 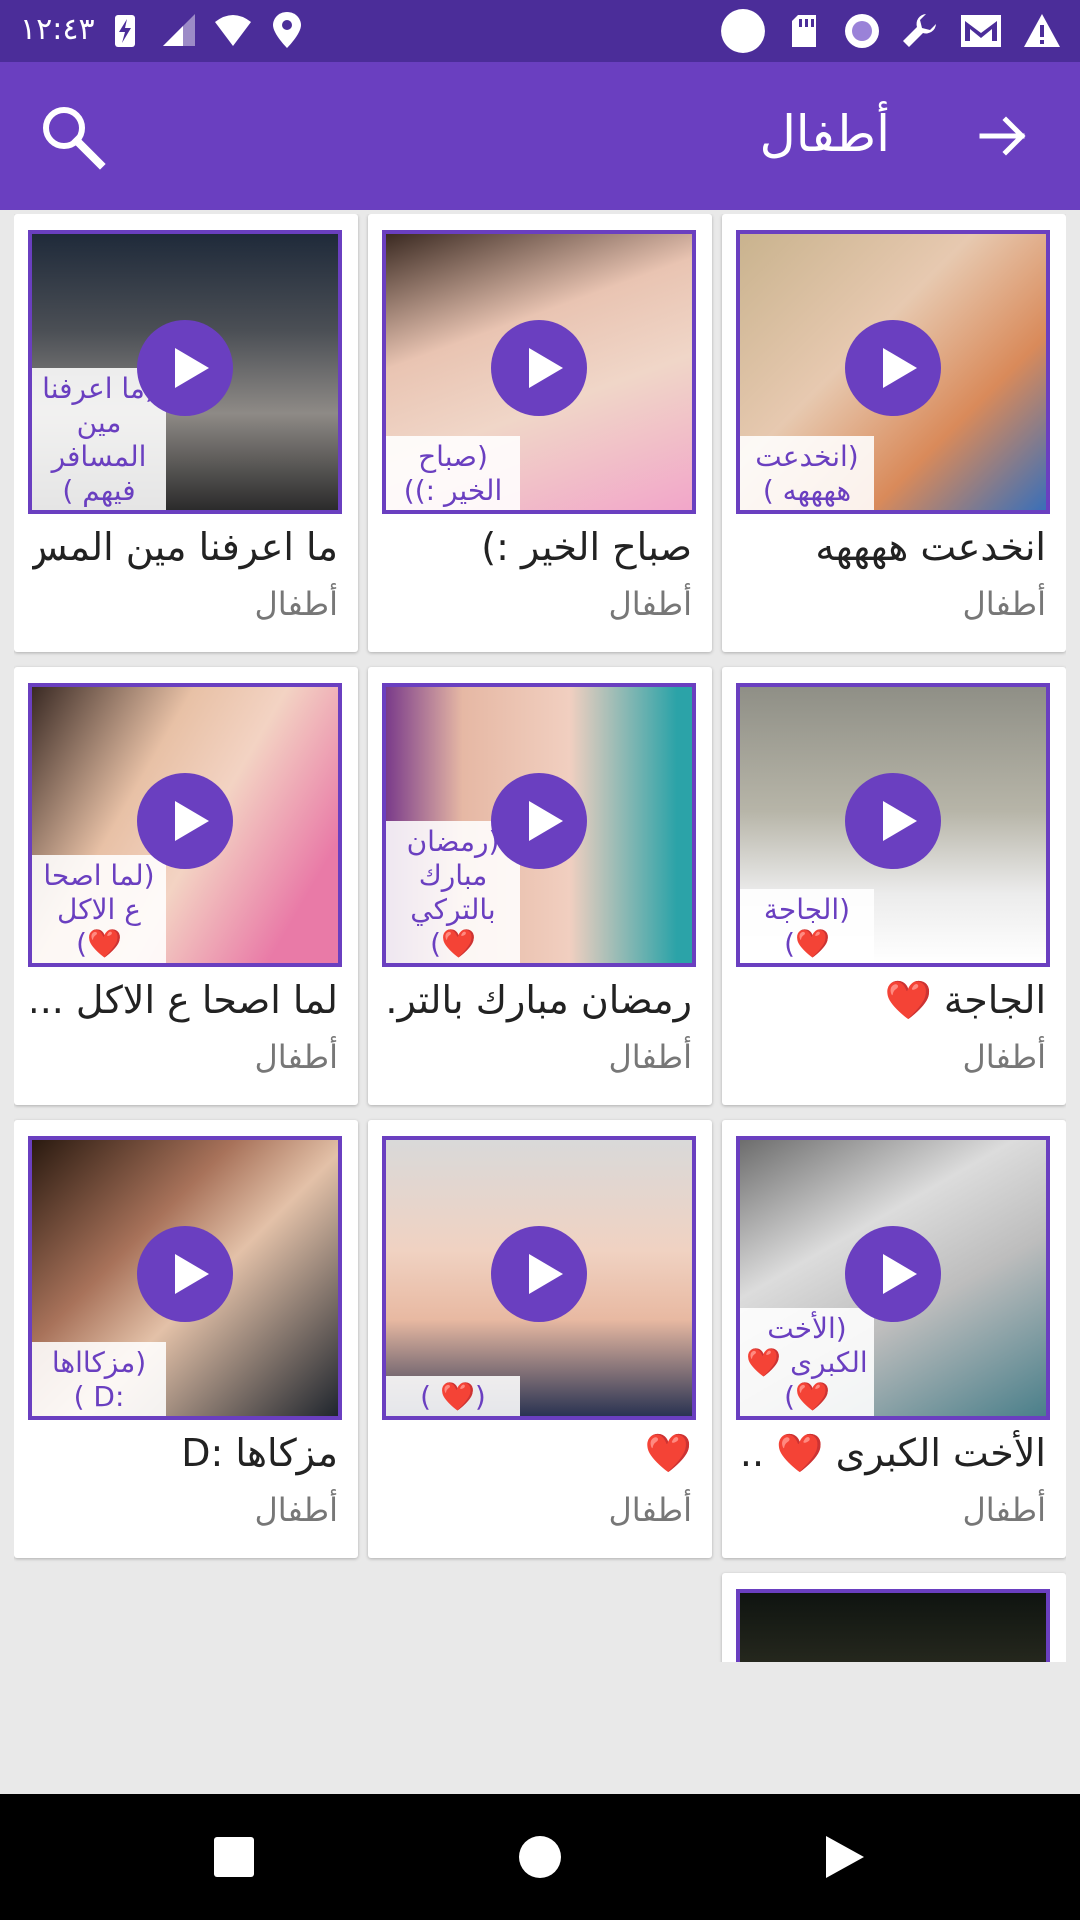 I want to click on video-thumbnail: (صباح الخير :)), so click(x=539, y=372).